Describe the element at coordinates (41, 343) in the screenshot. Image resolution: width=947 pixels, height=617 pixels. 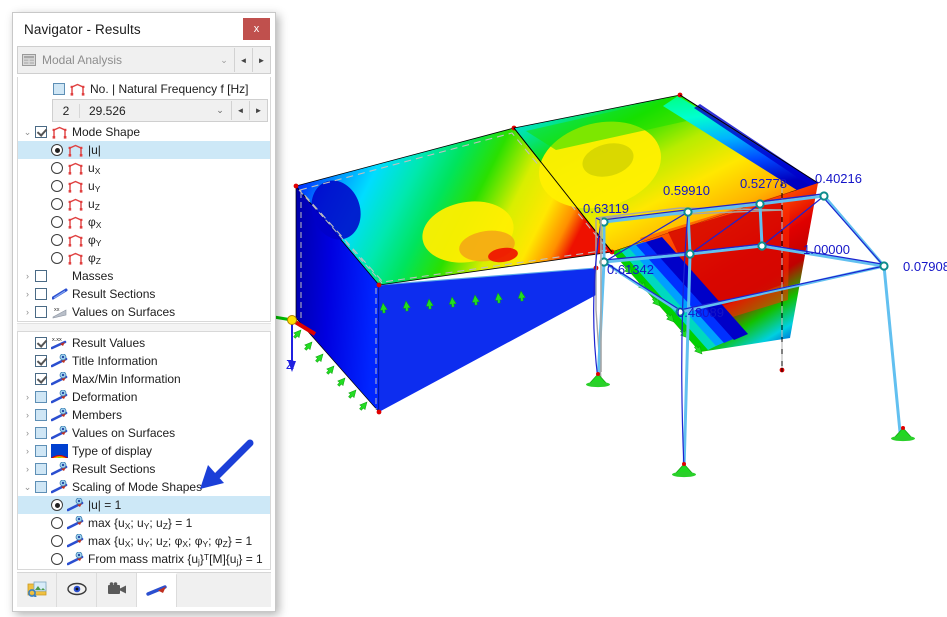
I see `result-values-checkbox` at that location.